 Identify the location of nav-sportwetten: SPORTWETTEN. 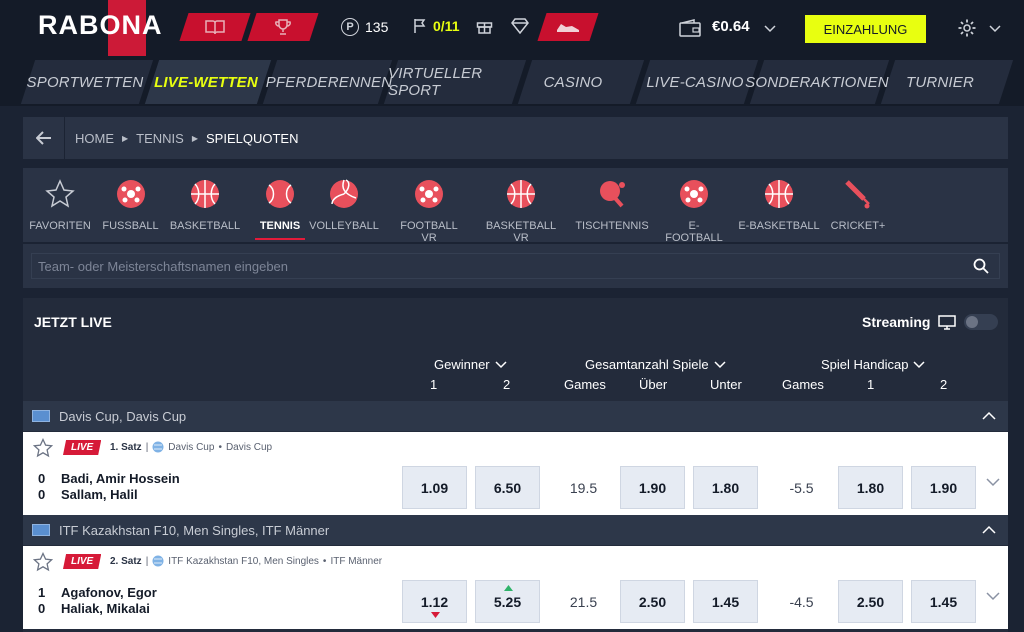
(85, 82).